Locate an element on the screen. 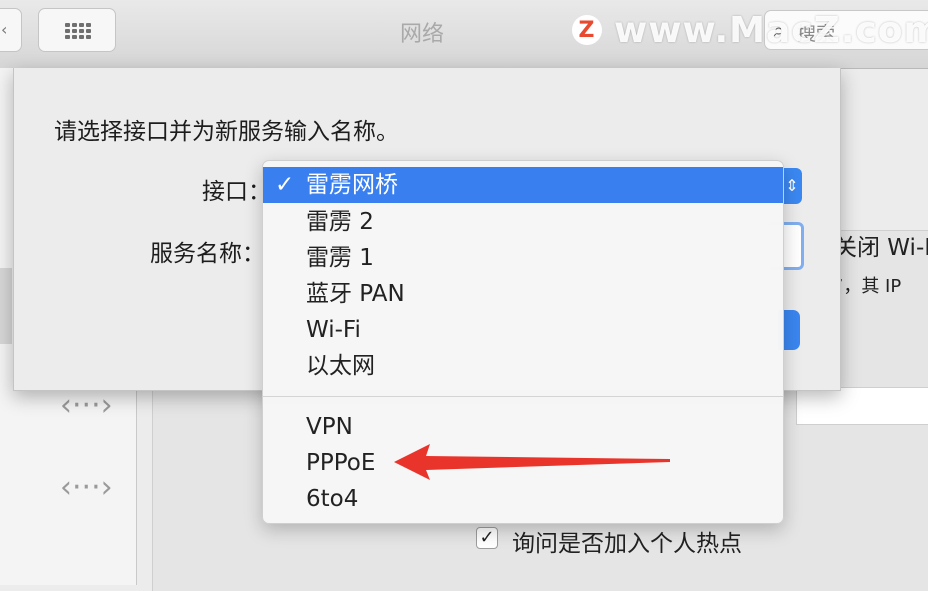 The image size is (928, 591). menu-item-bluetooth-pan: 蓝牙 PAN is located at coordinates (523, 294).